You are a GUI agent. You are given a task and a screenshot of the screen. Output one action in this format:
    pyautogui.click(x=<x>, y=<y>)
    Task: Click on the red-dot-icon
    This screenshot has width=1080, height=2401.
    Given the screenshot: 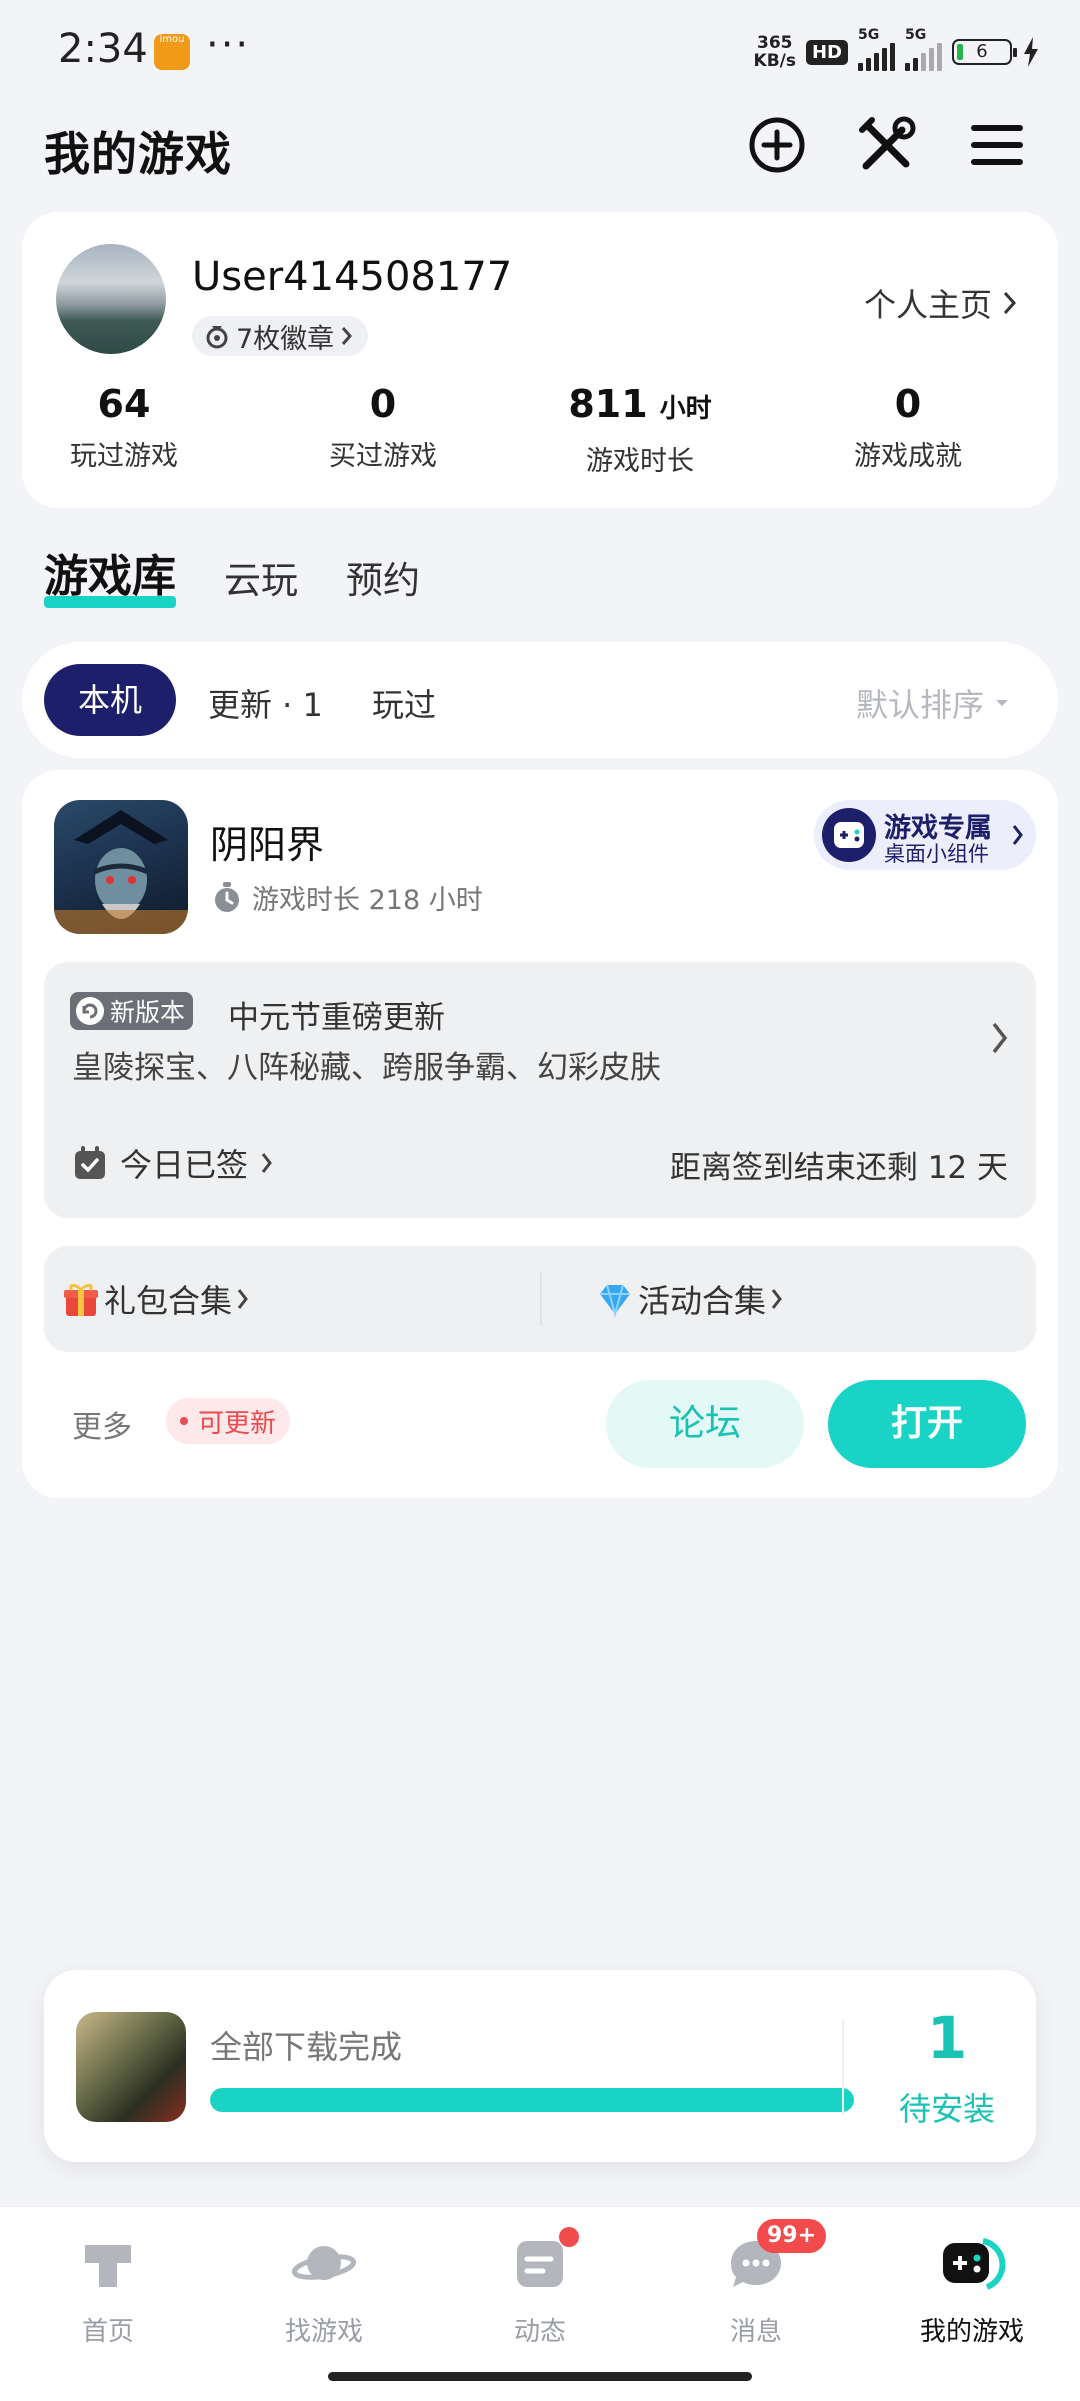 What is the action you would take?
    pyautogui.click(x=184, y=1421)
    